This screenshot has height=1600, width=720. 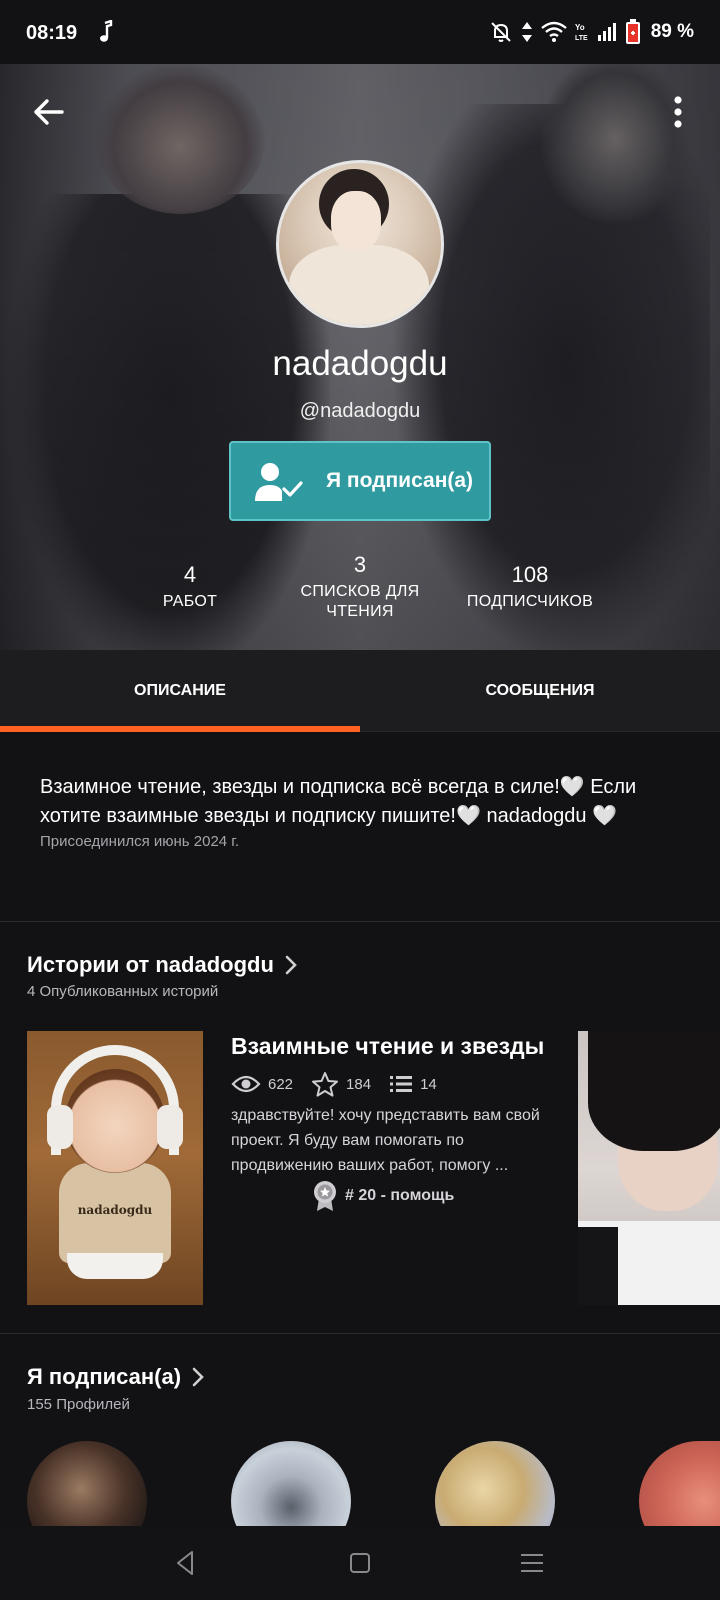 What do you see at coordinates (123, 991) in the screenshot?
I see `stories-count: 4 Опубликованных историй` at bounding box center [123, 991].